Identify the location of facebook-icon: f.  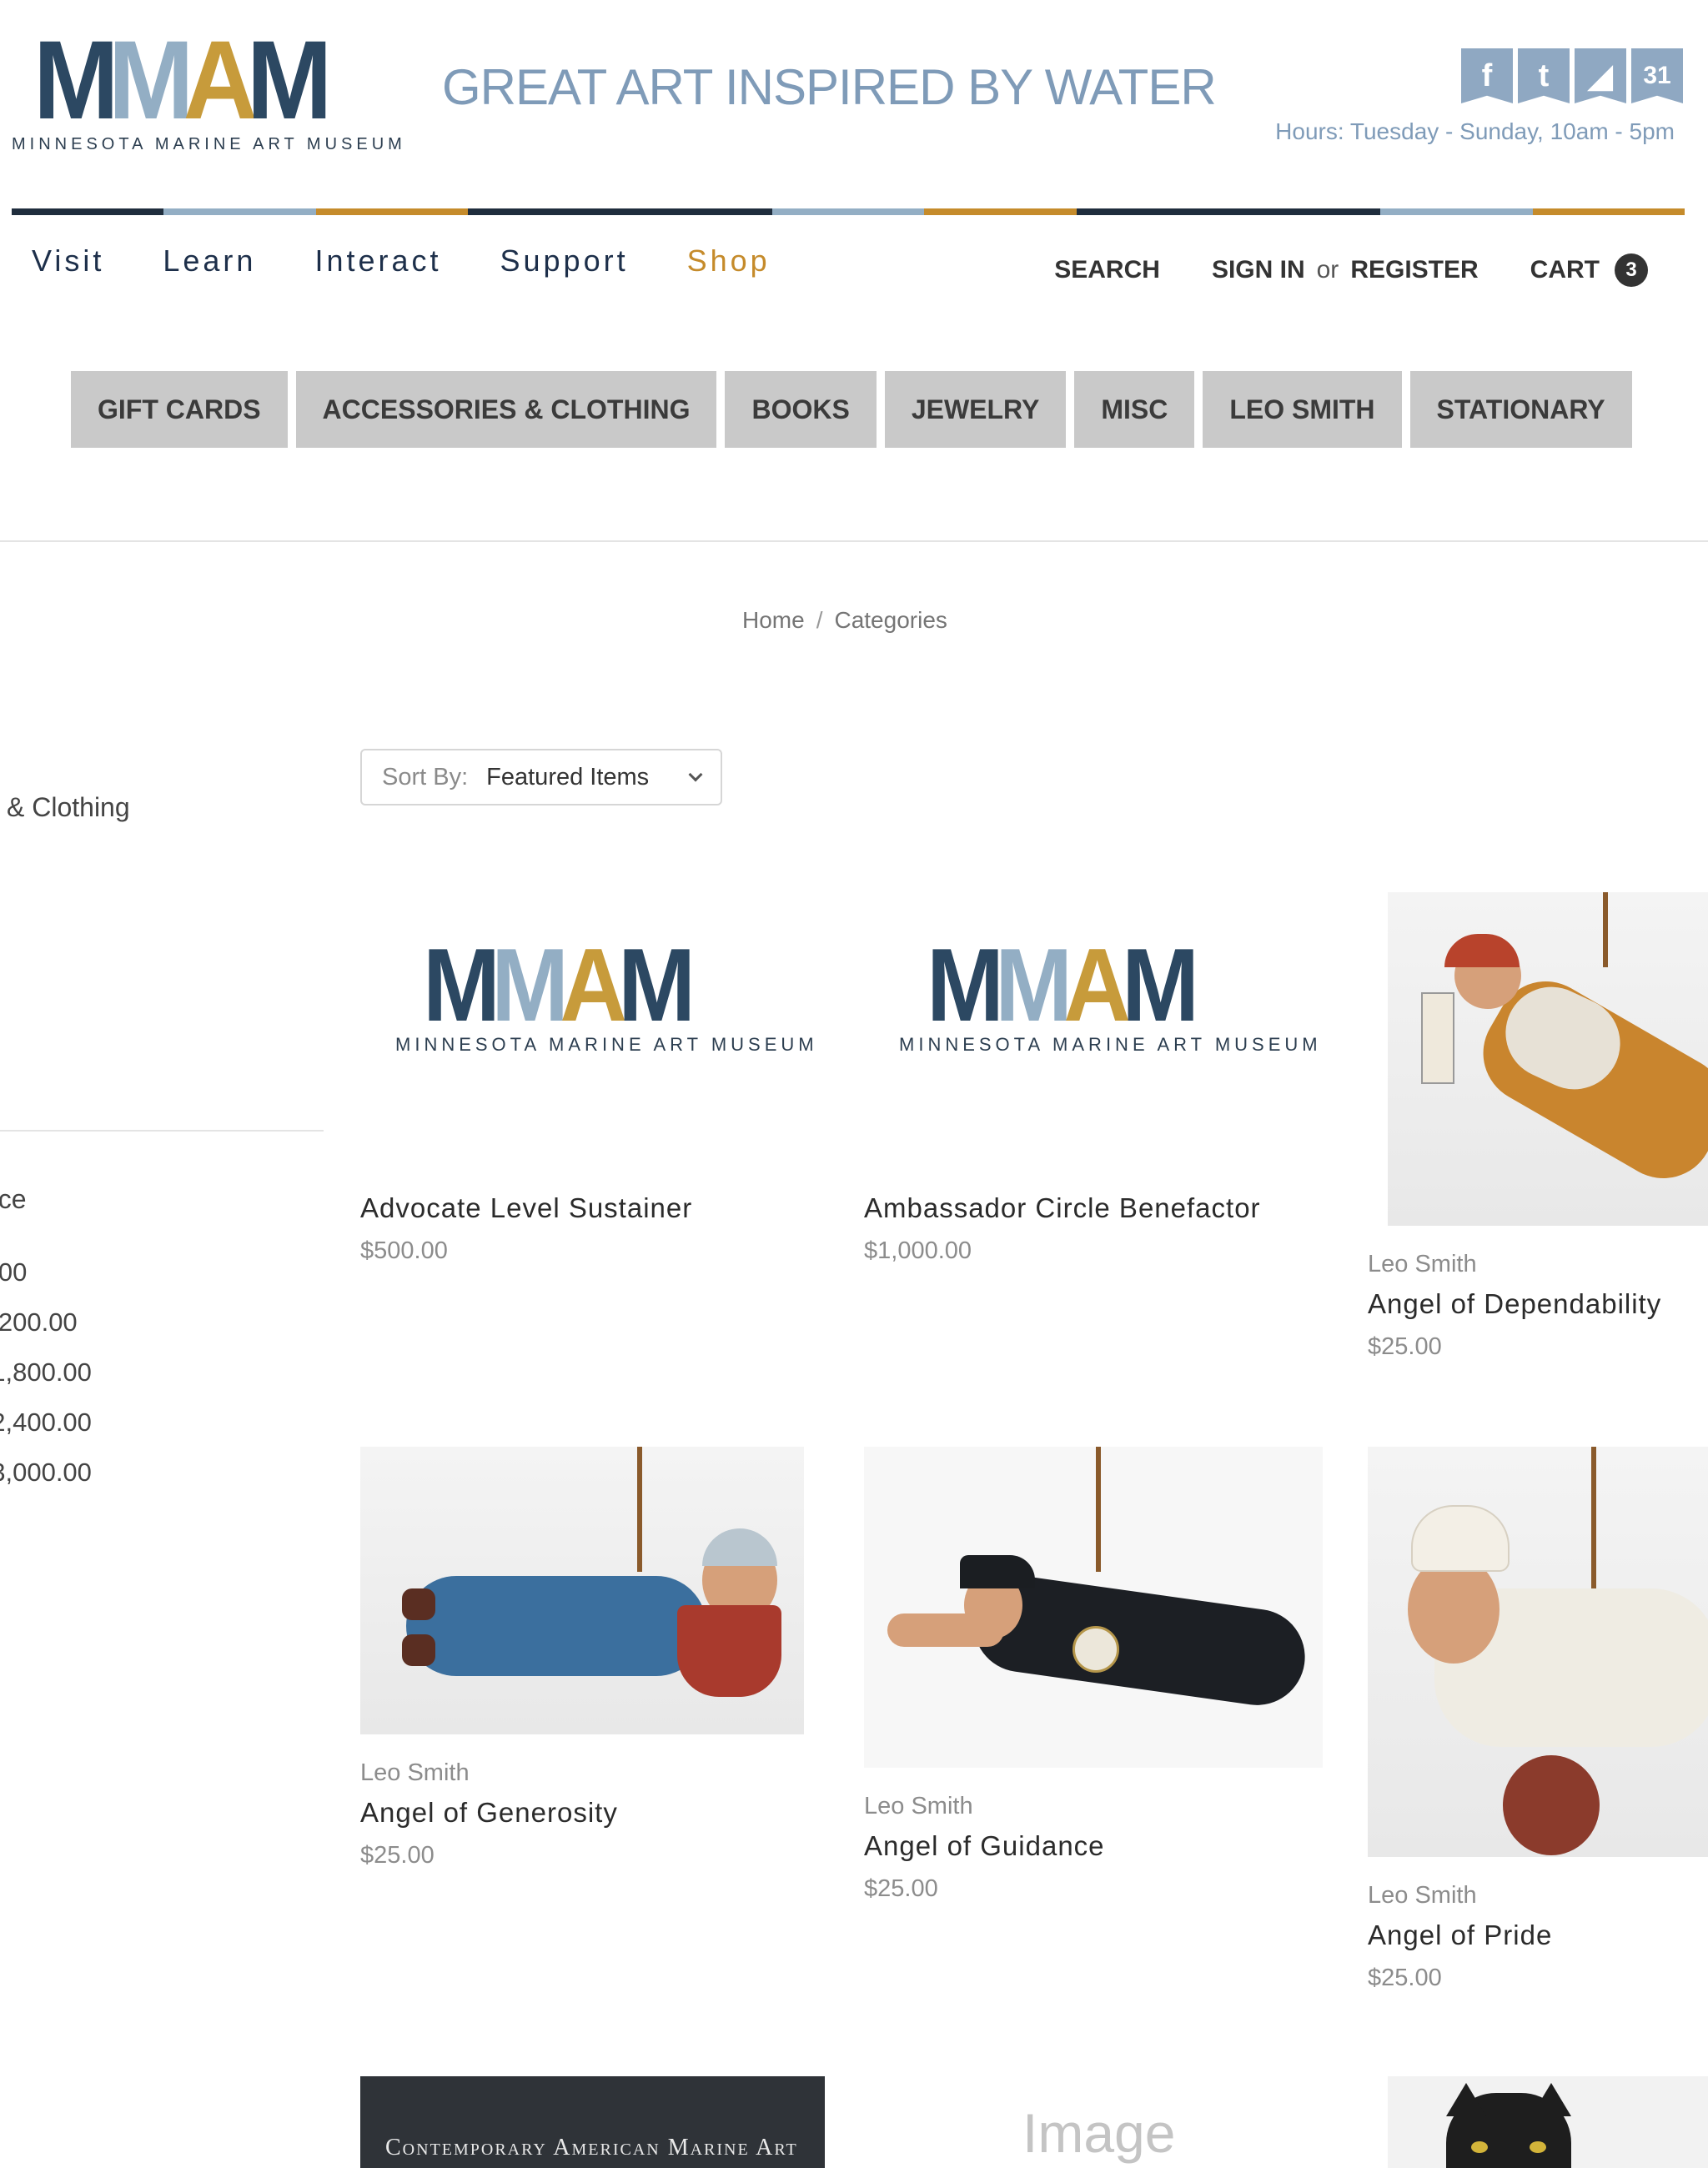
(1487, 75).